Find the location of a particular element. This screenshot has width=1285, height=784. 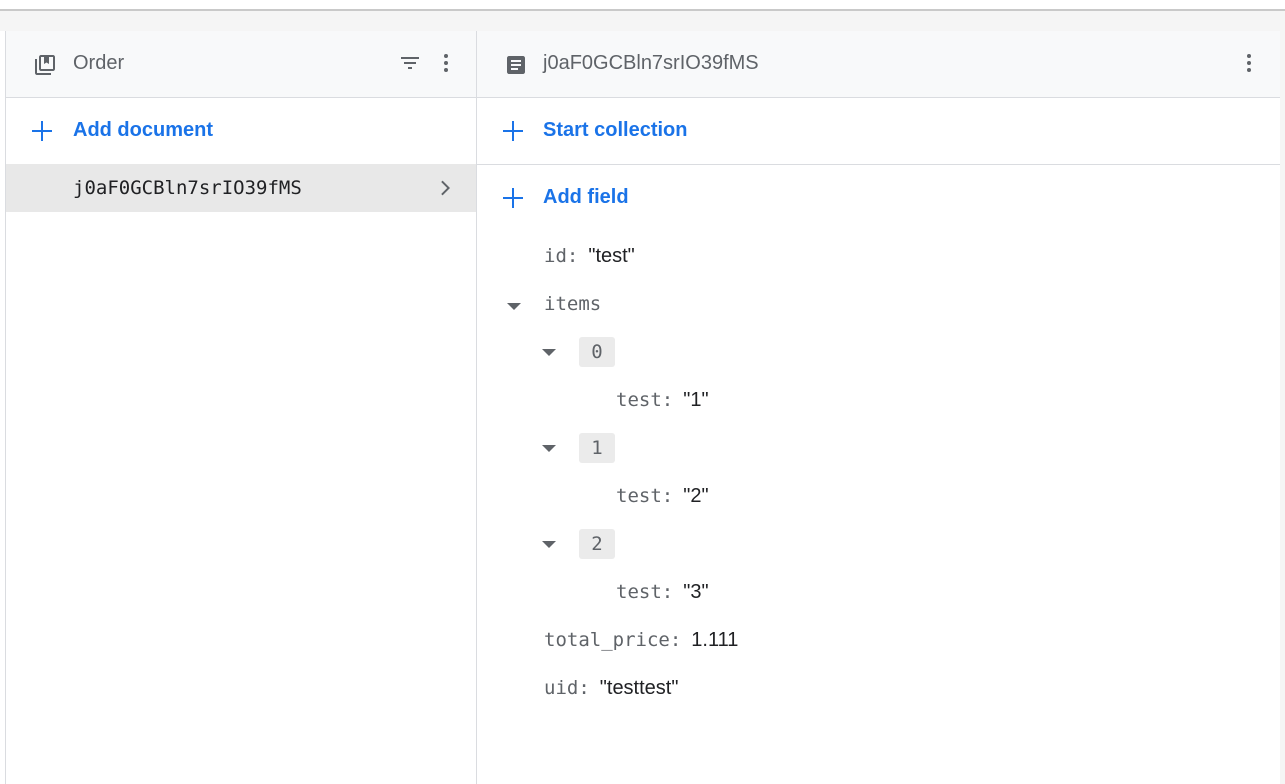

field-value: "2" is located at coordinates (696, 496).